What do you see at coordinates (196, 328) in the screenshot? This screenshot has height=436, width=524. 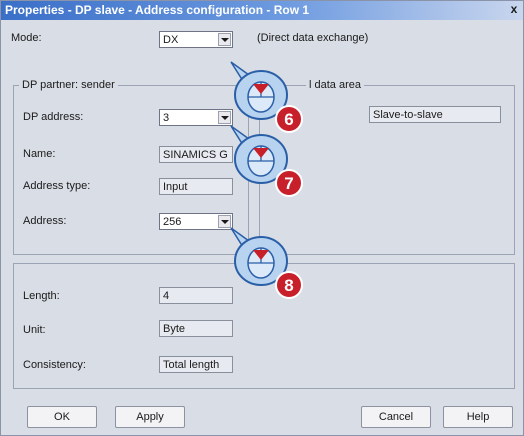 I see `unit-field: Byte` at bounding box center [196, 328].